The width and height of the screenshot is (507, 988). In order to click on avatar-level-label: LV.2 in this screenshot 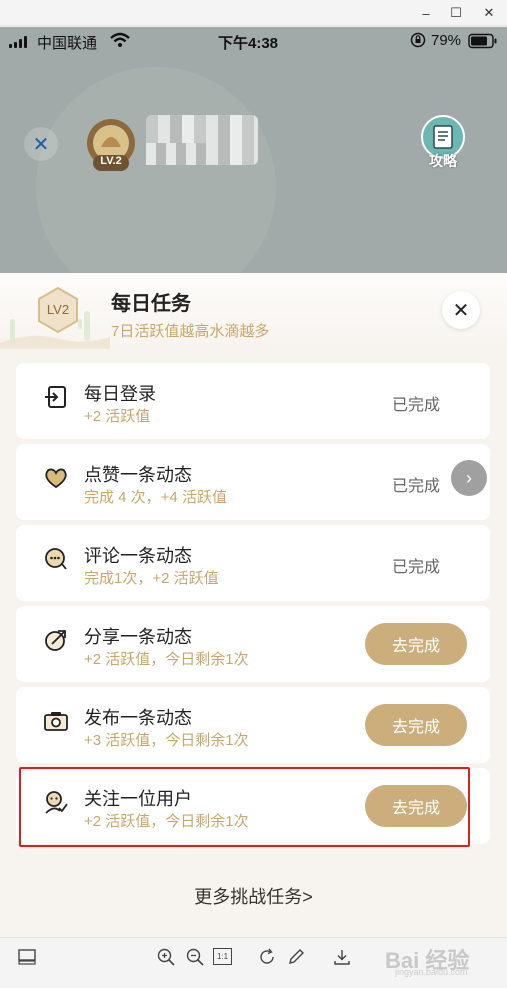, I will do `click(111, 161)`.